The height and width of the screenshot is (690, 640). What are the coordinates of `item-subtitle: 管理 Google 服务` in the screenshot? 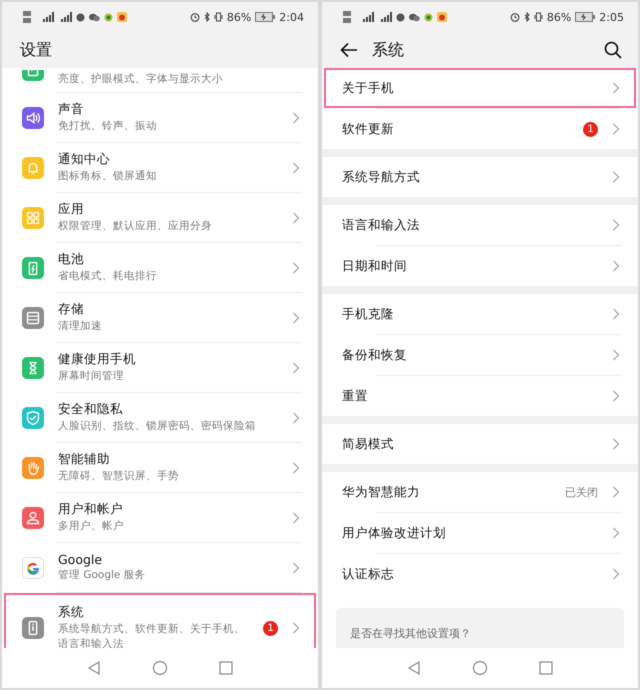 It's located at (102, 575).